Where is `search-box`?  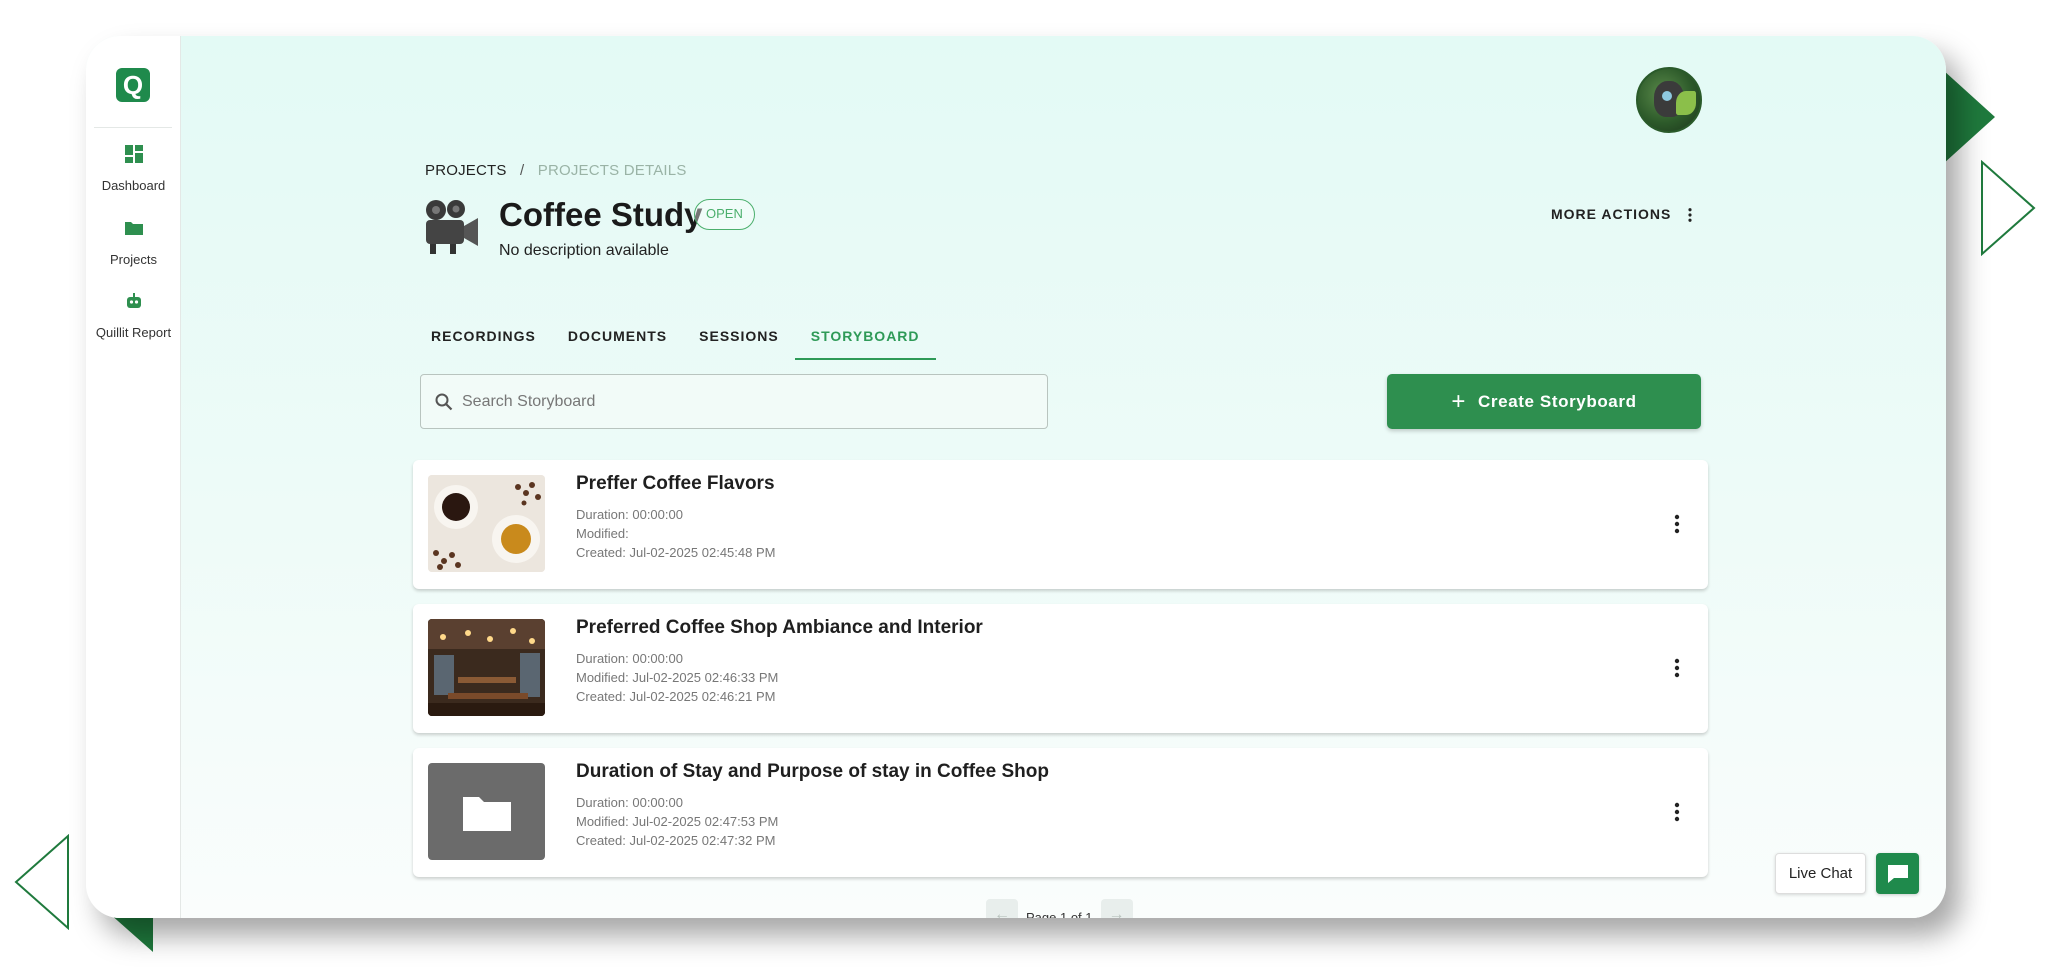 search-box is located at coordinates (734, 401).